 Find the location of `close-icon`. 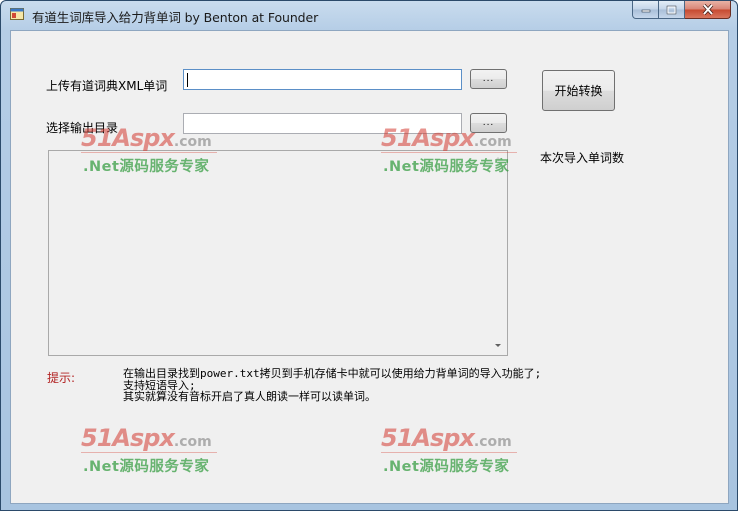

close-icon is located at coordinates (707, 9).